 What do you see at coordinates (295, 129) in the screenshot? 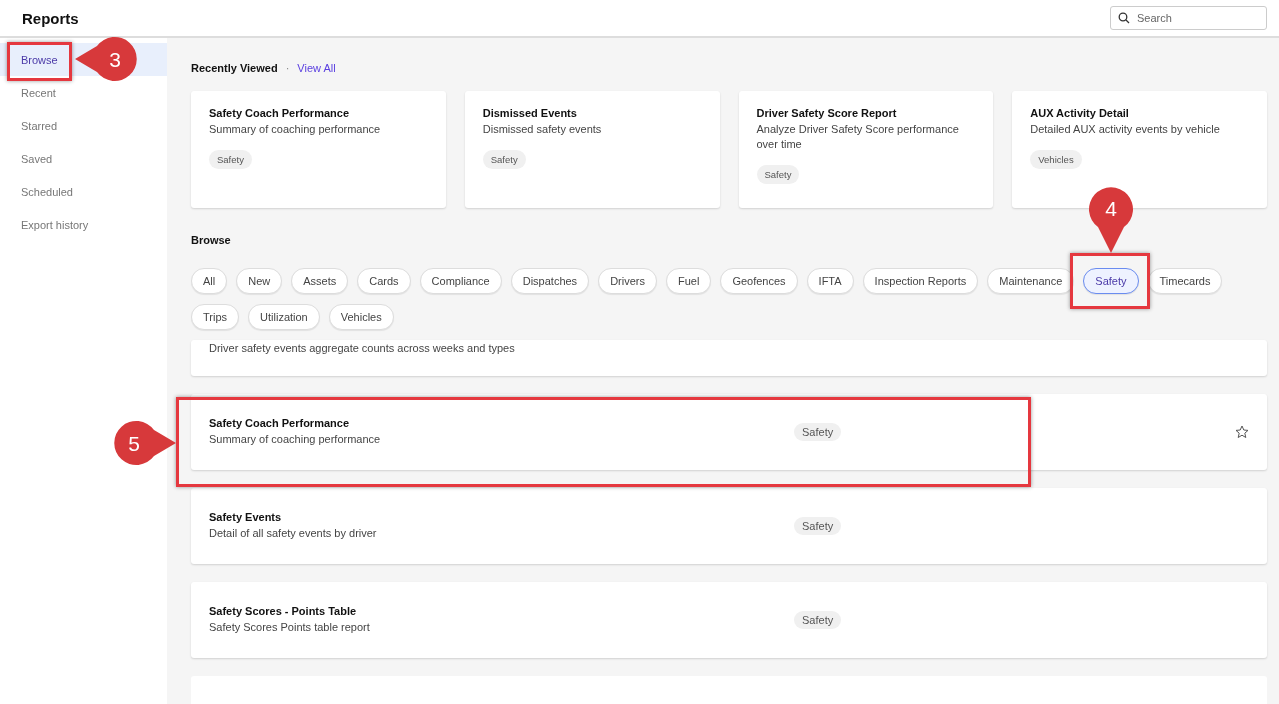
I see `card-description: Summary of coaching performance` at bounding box center [295, 129].